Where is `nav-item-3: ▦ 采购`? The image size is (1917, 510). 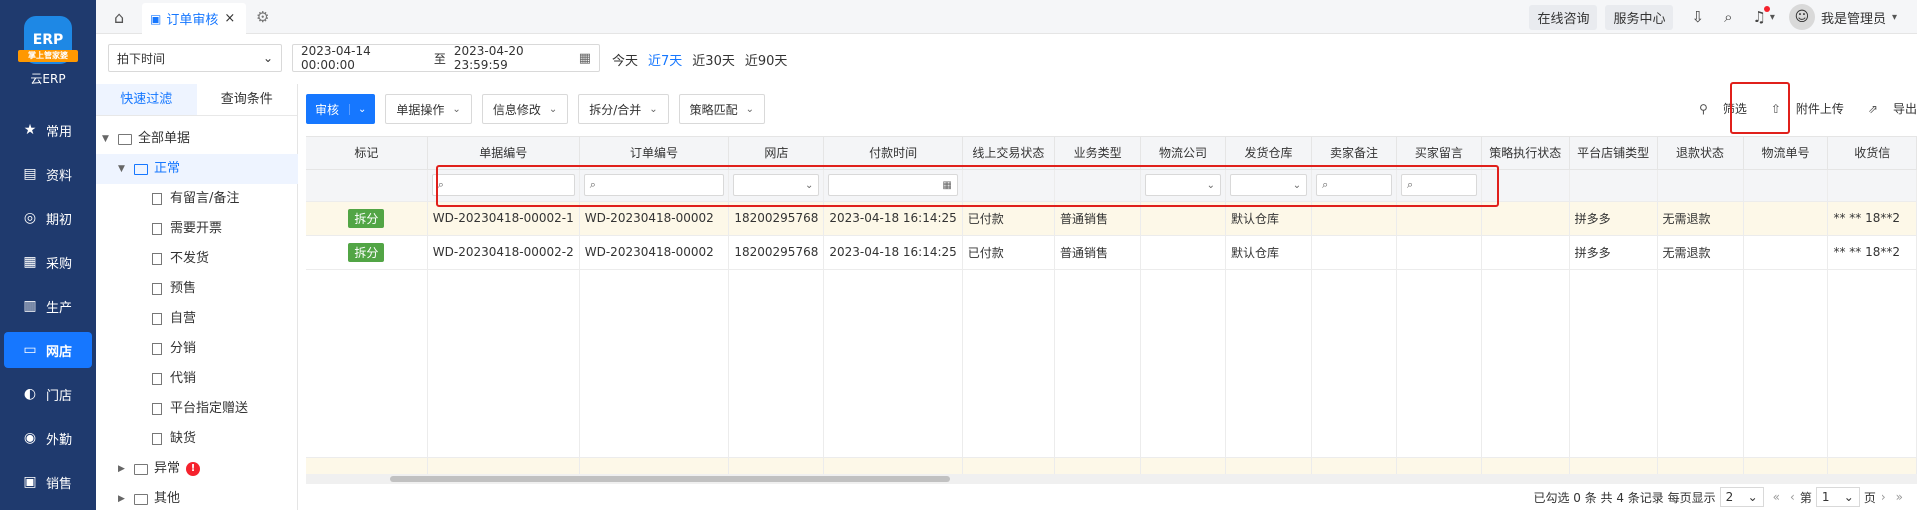
nav-item-3: ▦ 采购 is located at coordinates (48, 262).